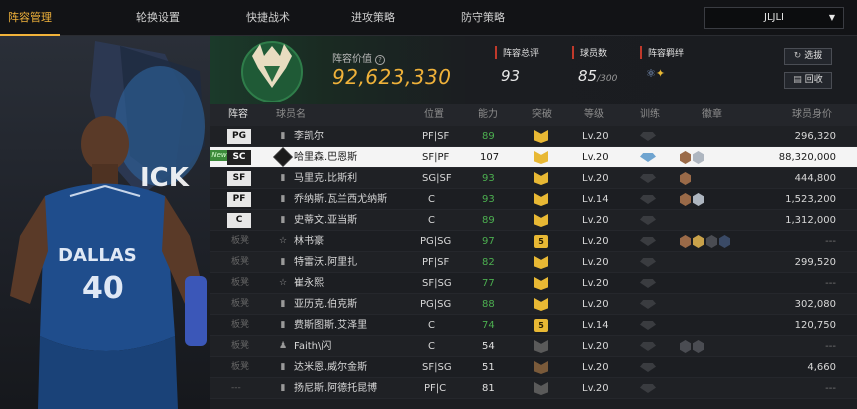 The height and width of the screenshot is (409, 857). I want to click on table-row: 板凳 ☆ 崔永熙 SF|SG 77 Lv.20 ---, so click(533, 283).